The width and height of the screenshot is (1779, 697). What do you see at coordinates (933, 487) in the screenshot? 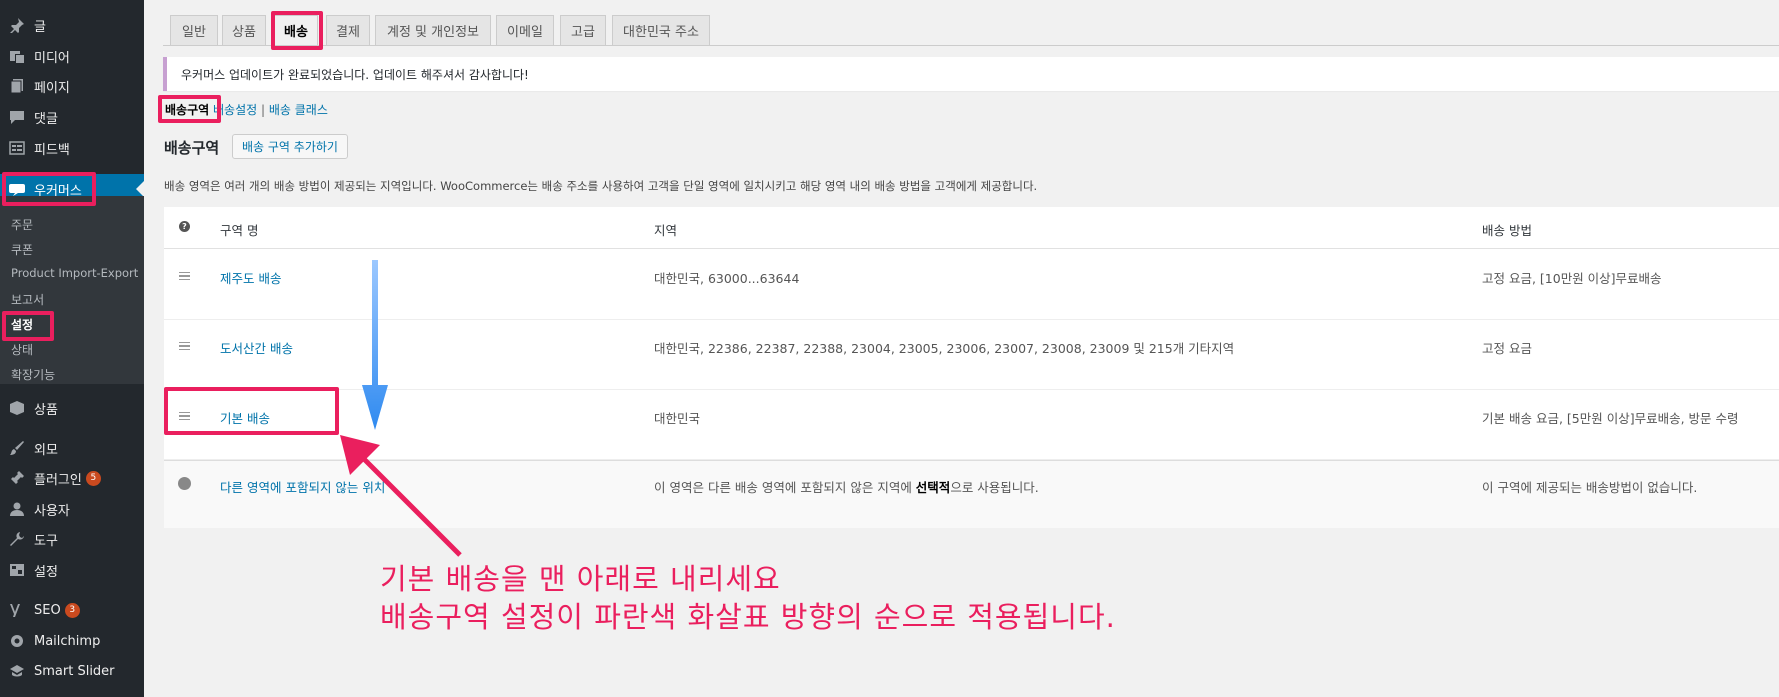
I see `region-bold: 선택적` at bounding box center [933, 487].